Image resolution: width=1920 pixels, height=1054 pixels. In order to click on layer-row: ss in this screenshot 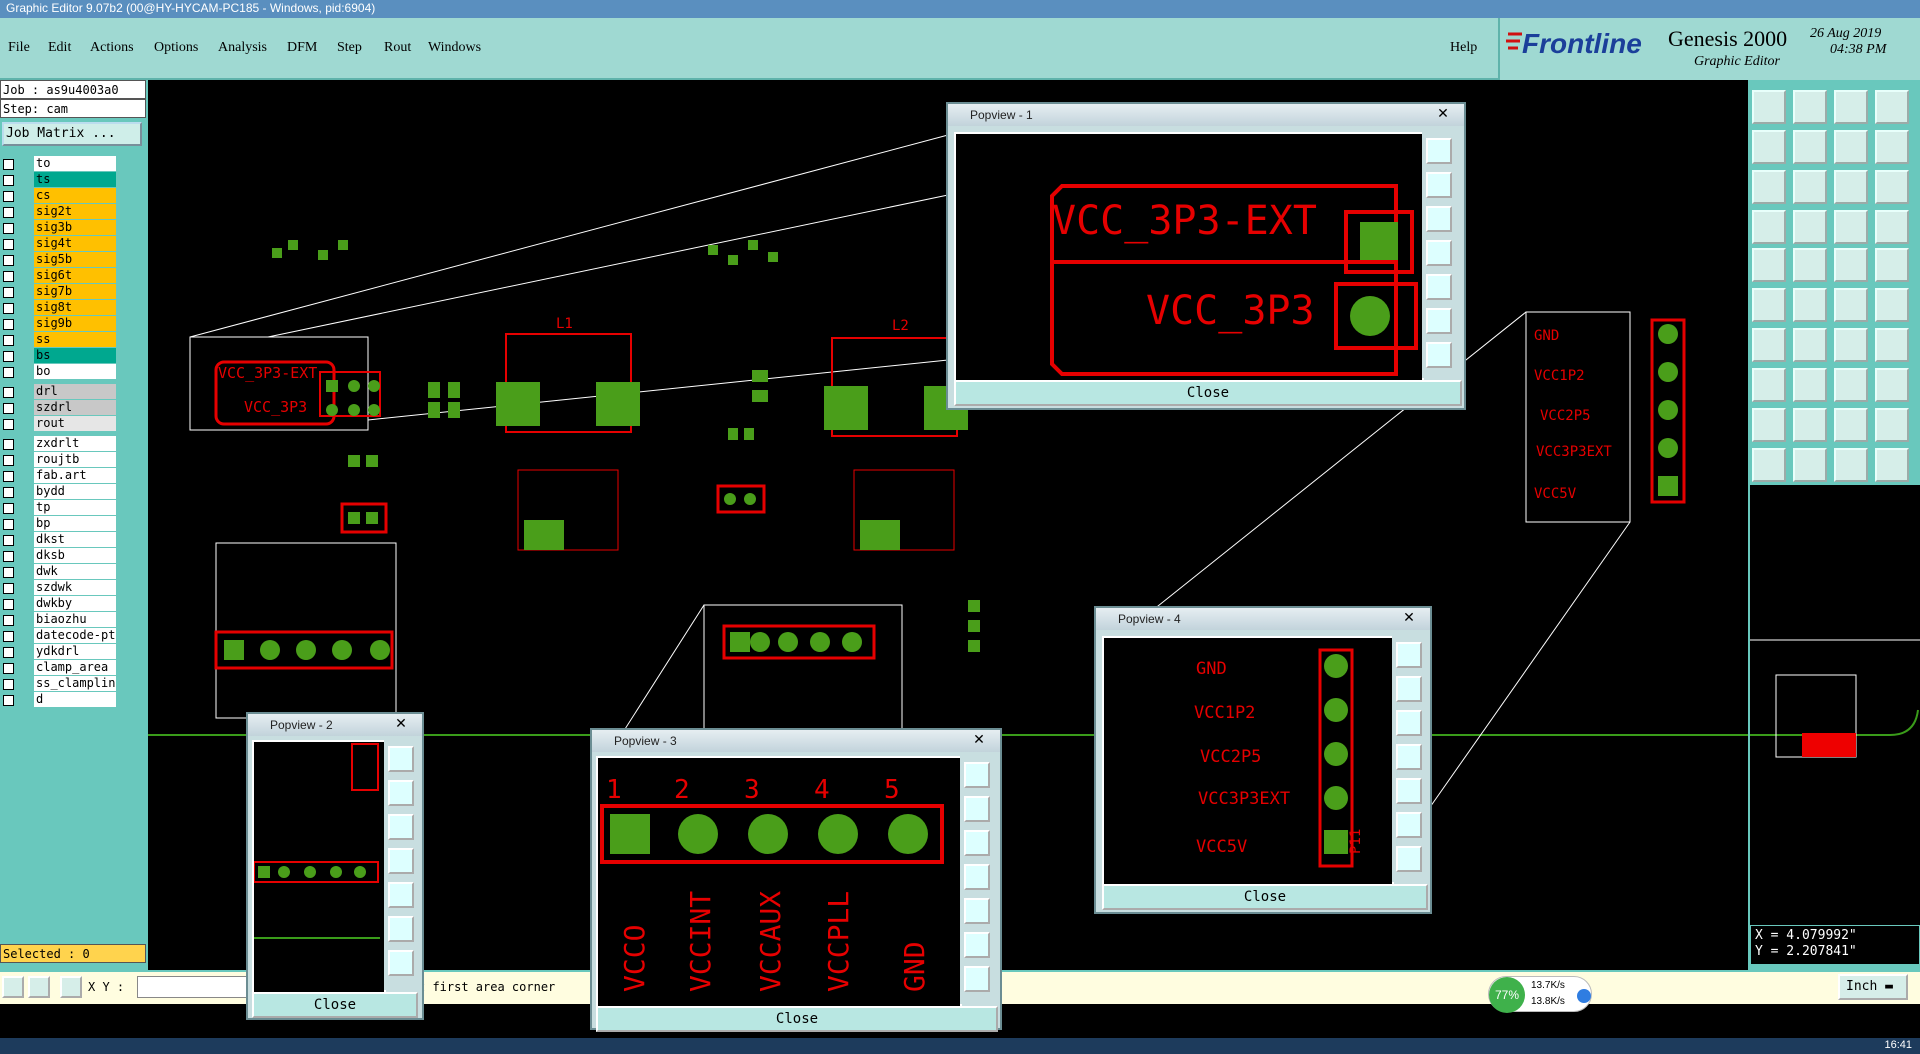, I will do `click(58, 339)`.